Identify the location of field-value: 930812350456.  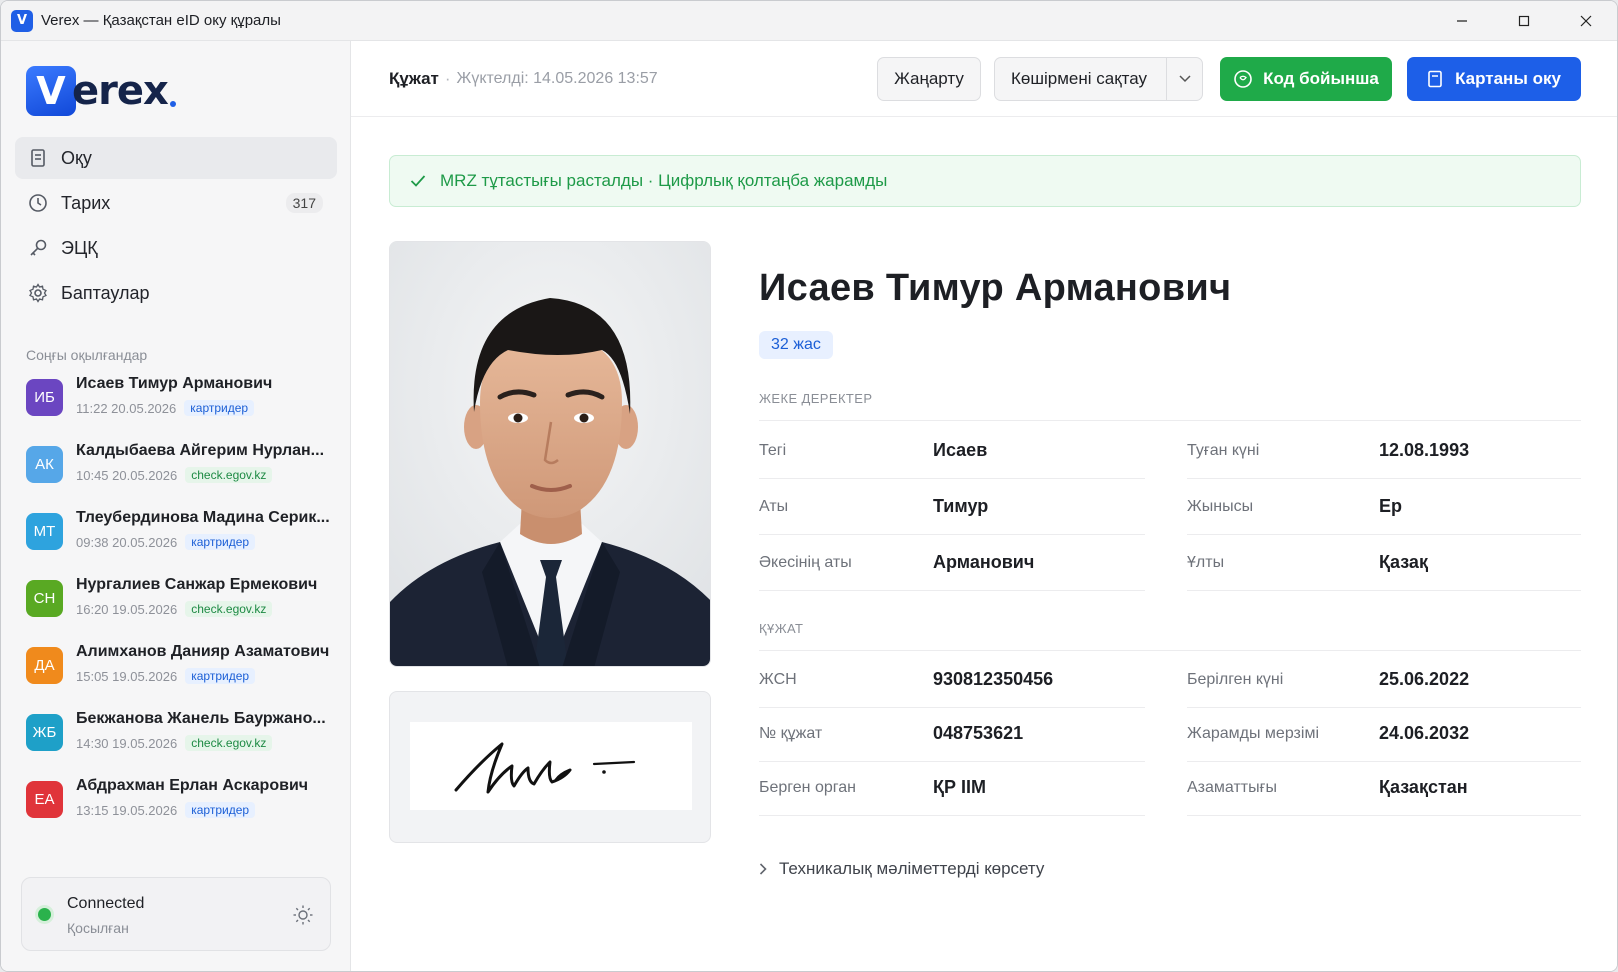
(993, 679).